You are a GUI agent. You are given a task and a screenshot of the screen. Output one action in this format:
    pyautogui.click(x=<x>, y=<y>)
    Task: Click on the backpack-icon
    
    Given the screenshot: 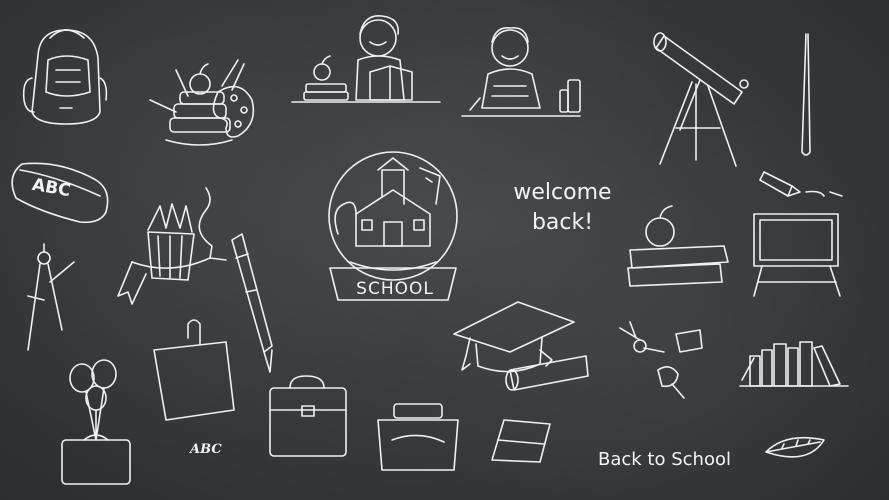 What is the action you would take?
    pyautogui.click(x=65, y=77)
    